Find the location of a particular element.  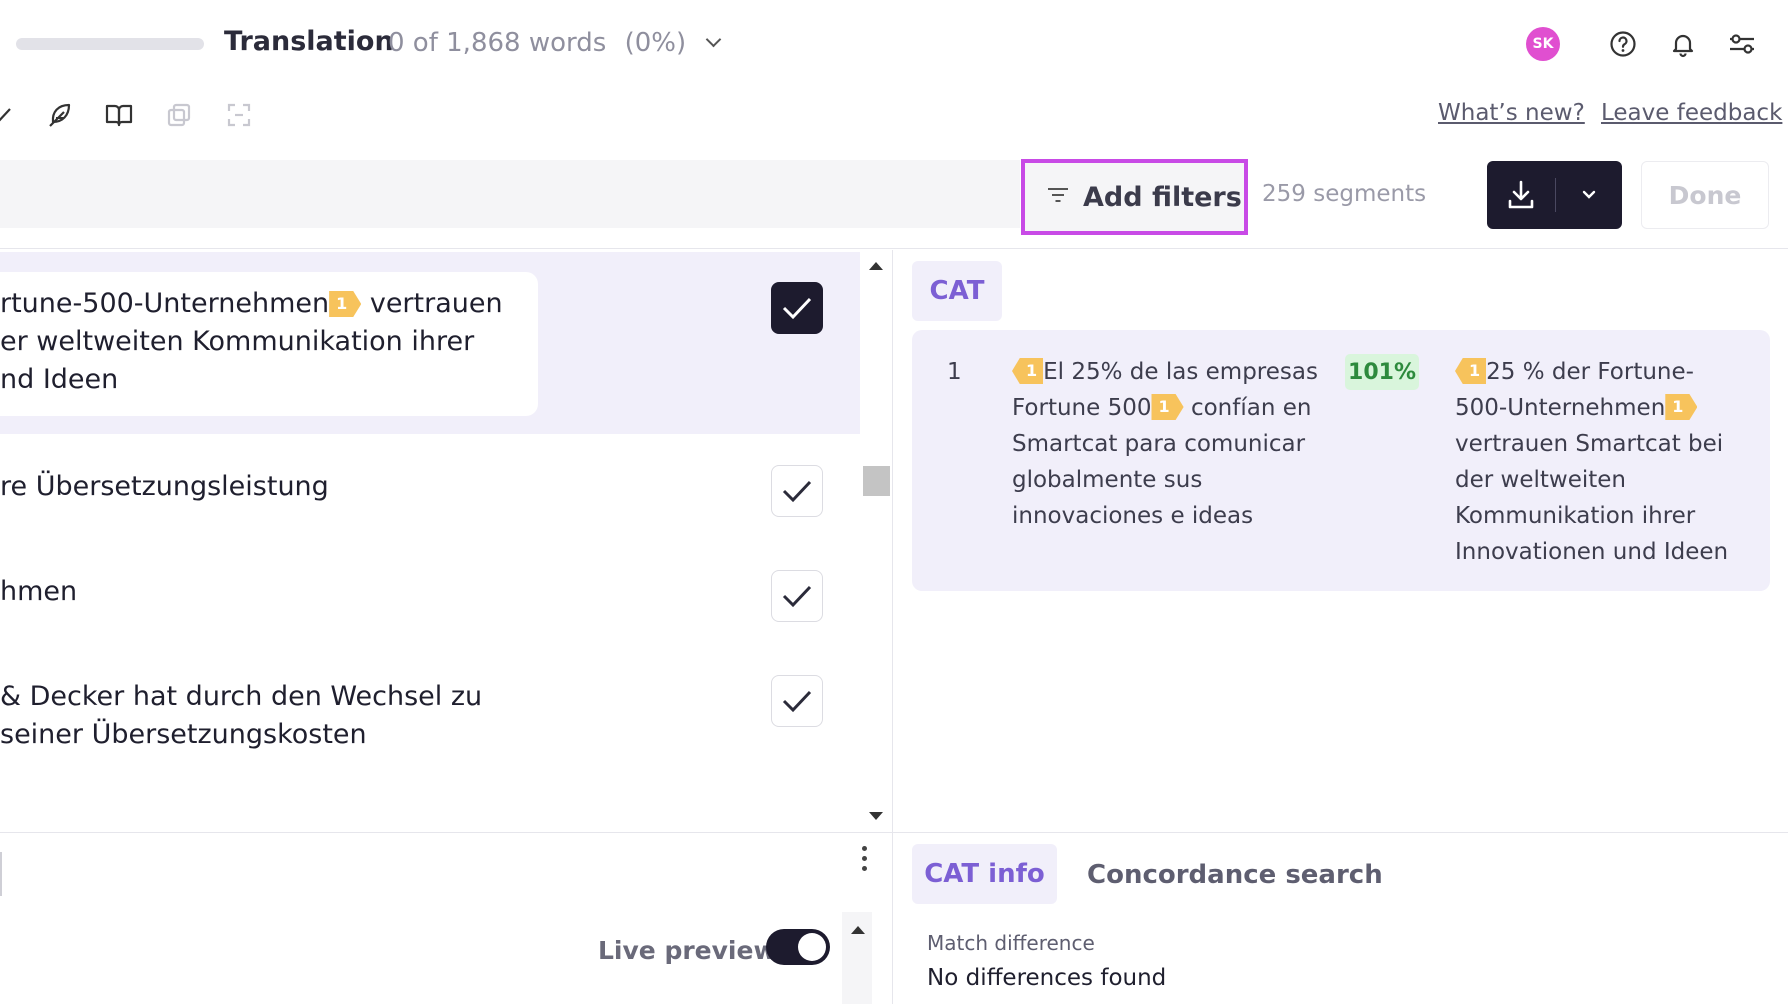

bell-icon is located at coordinates (1683, 44).